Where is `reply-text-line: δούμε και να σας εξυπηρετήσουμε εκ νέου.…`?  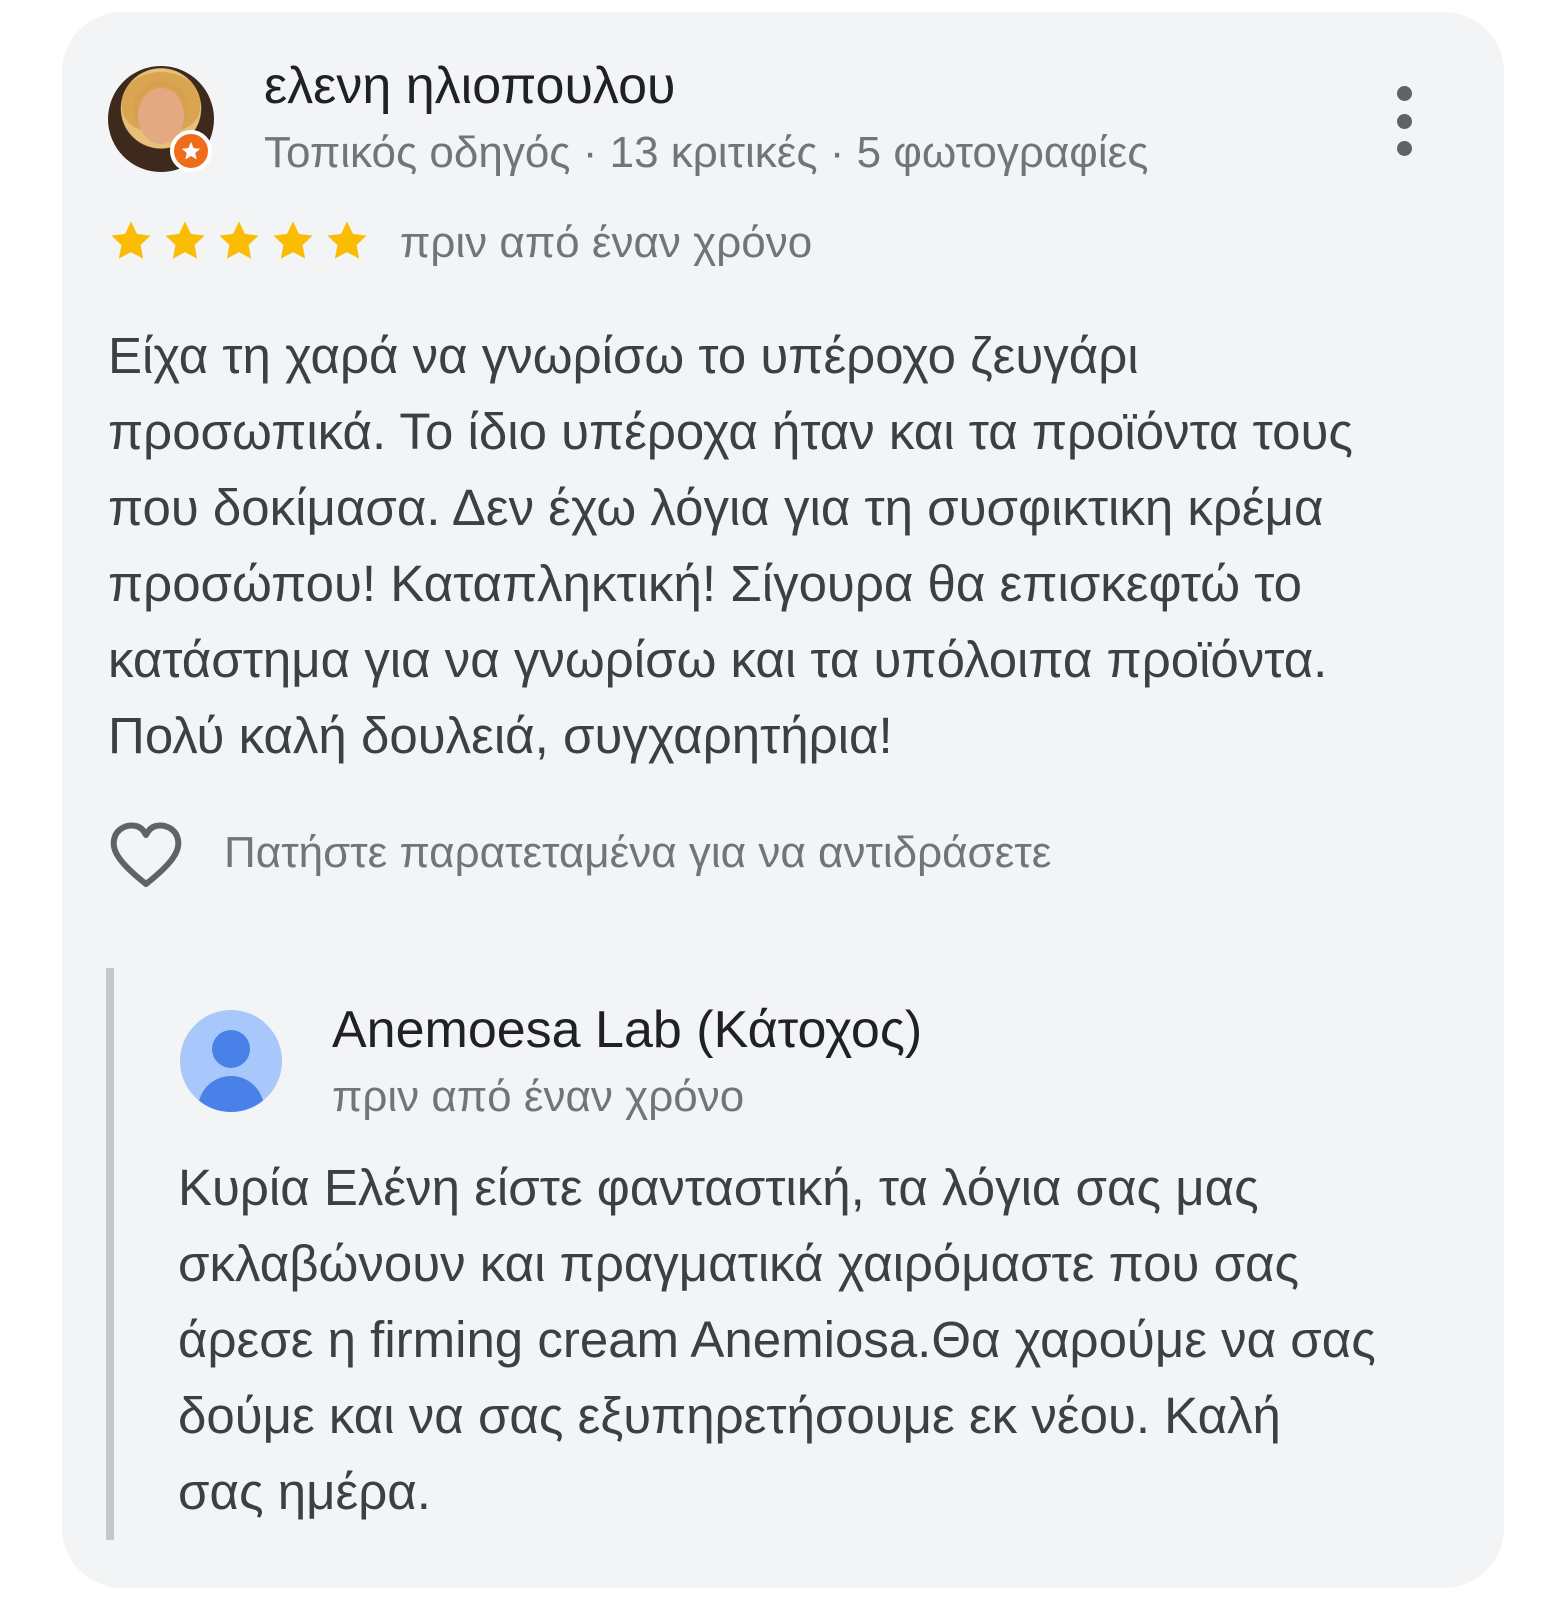 reply-text-line: δούμε και να σας εξυπηρετήσουμε εκ νέου.… is located at coordinates (729, 1415).